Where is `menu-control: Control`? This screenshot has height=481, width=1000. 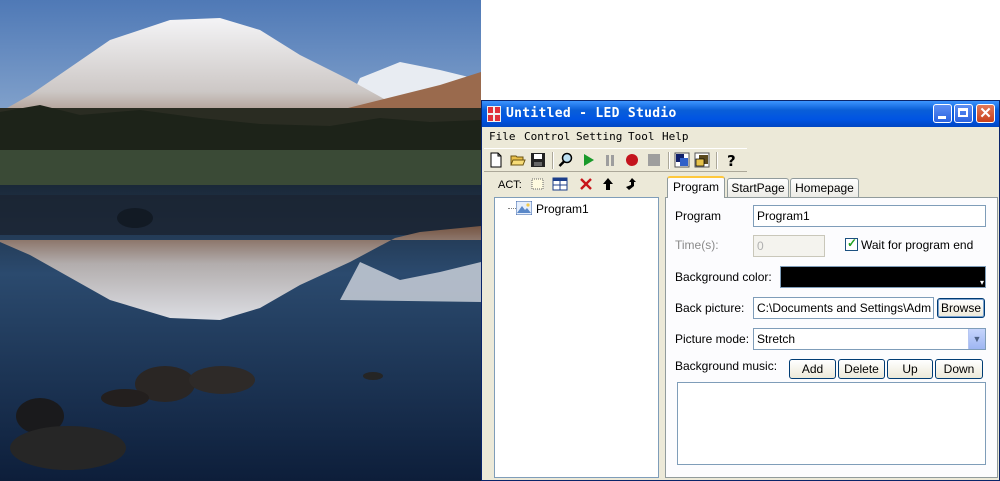 menu-control: Control is located at coordinates (547, 136).